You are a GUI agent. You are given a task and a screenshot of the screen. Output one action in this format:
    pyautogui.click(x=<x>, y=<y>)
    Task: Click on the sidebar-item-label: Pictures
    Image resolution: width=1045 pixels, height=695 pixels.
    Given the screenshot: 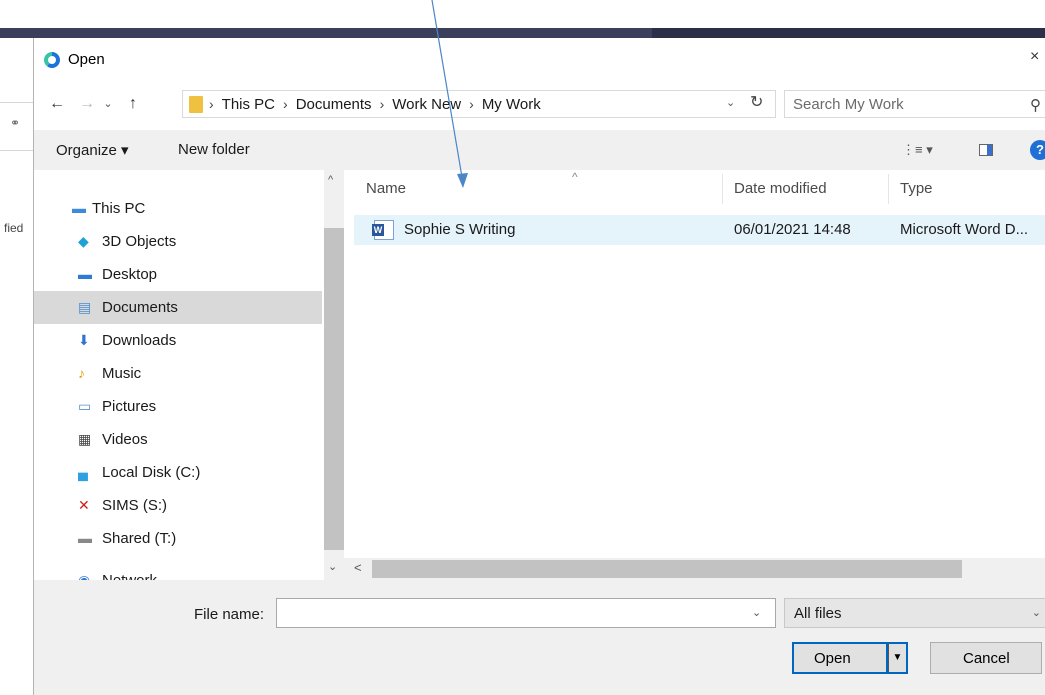 What is the action you would take?
    pyautogui.click(x=129, y=406)
    